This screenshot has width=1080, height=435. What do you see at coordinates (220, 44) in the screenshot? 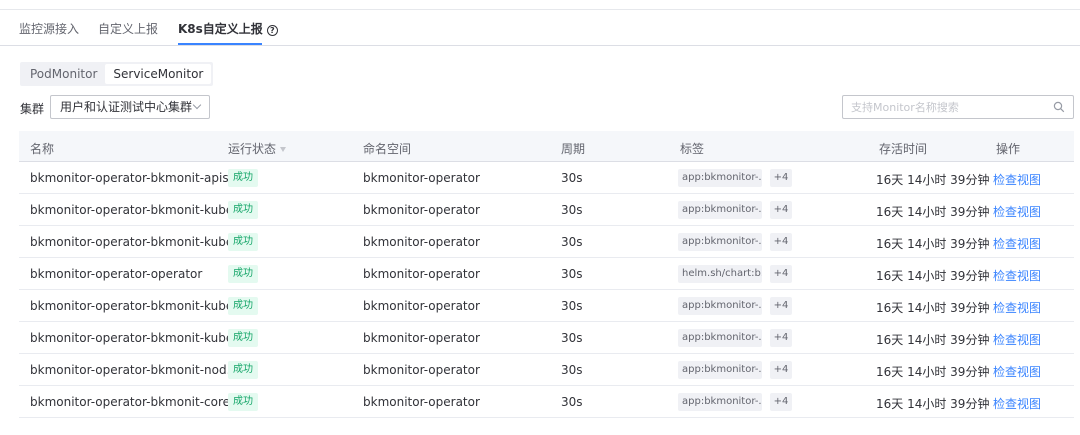
I see `active-tab-indicator` at bounding box center [220, 44].